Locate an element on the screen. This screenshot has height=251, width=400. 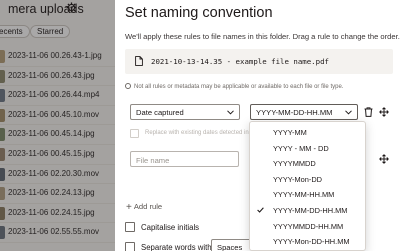
example-filename-box: 2021-10-13-14.35 - example file name.pdf is located at coordinates (259, 61).